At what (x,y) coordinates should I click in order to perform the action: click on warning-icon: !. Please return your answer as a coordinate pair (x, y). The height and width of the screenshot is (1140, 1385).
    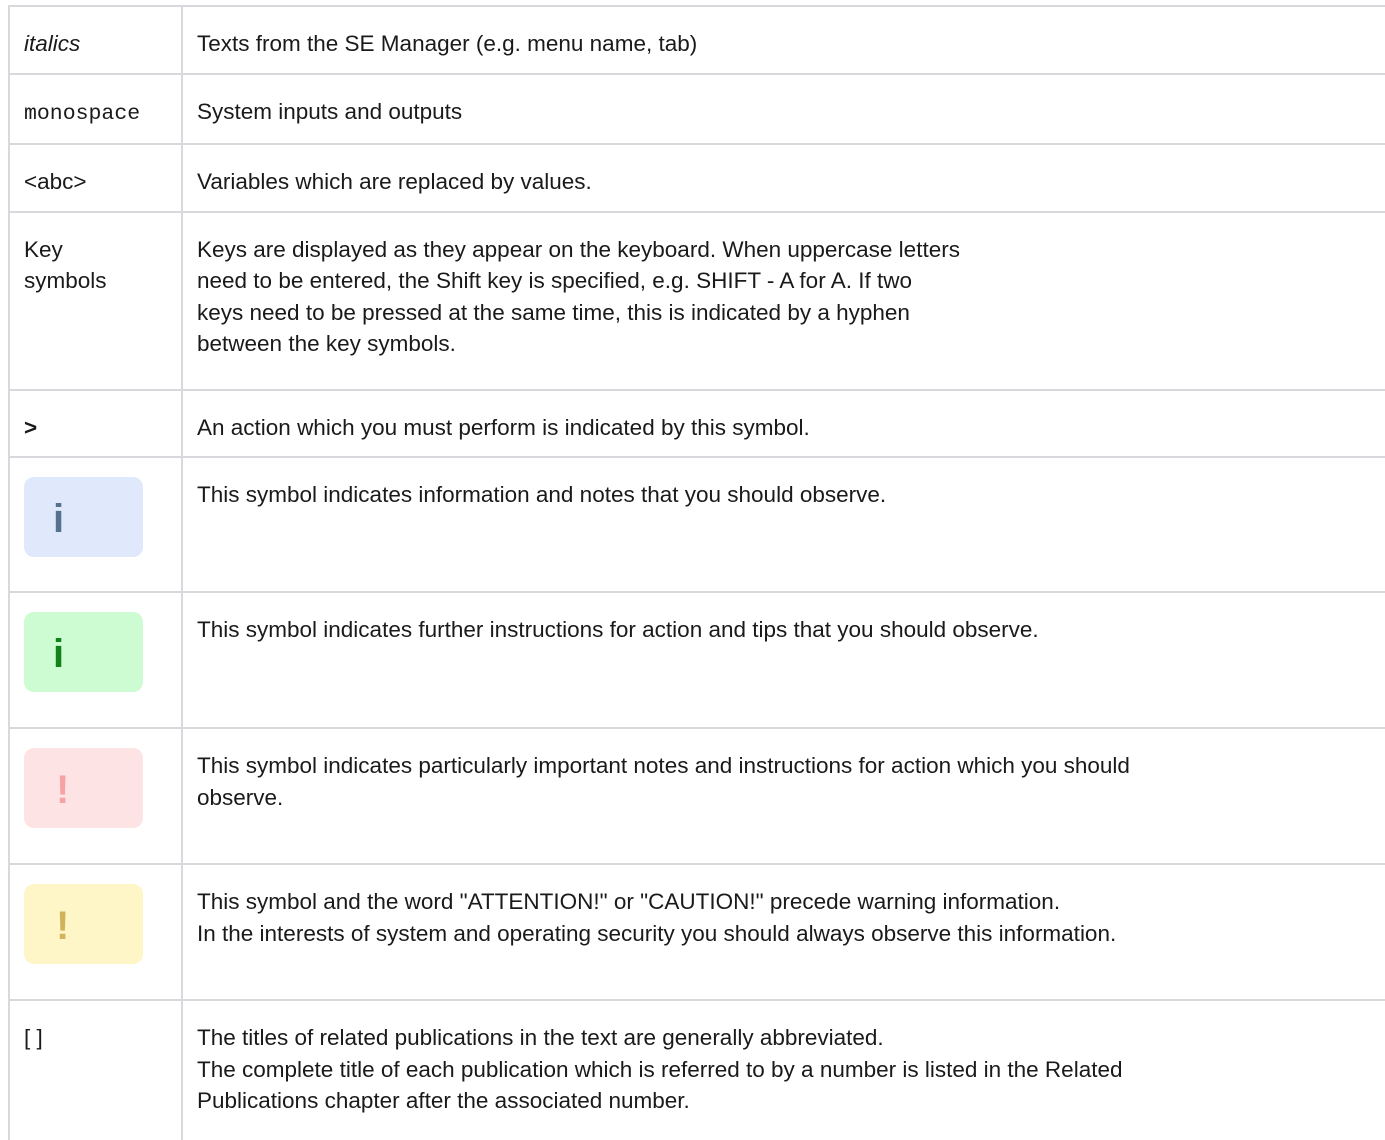
    Looking at the image, I should click on (83, 924).